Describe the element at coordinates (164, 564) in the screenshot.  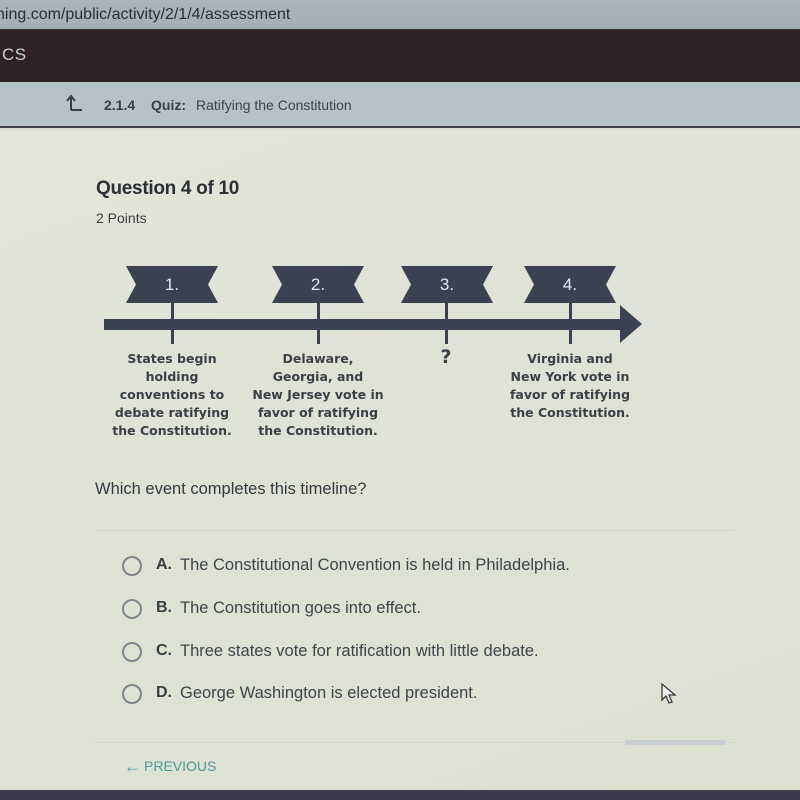
I see `option-letter: A.` at that location.